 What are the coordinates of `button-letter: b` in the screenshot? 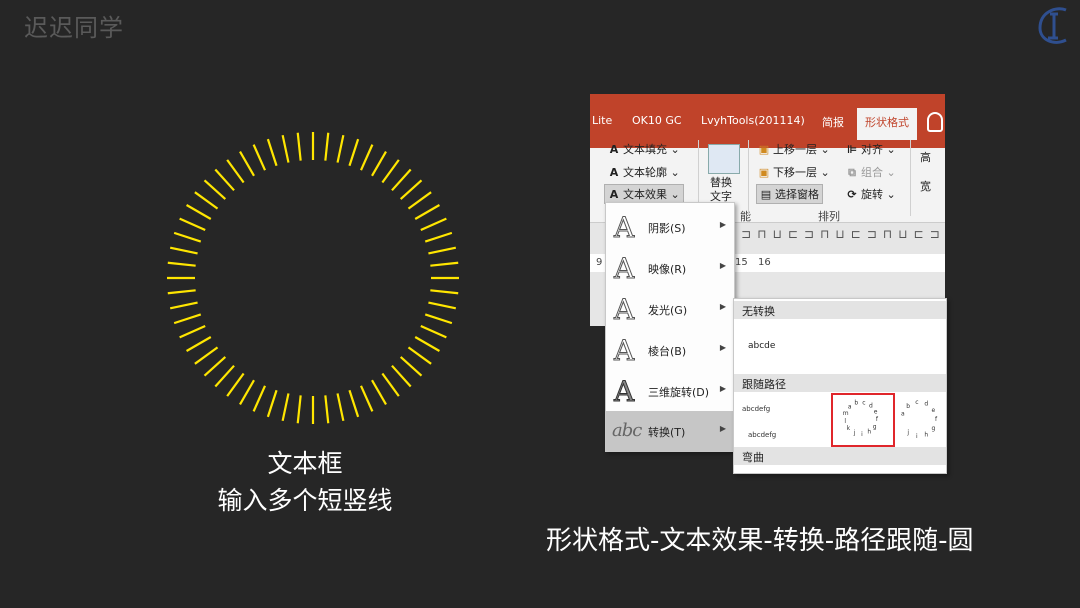 It's located at (908, 406).